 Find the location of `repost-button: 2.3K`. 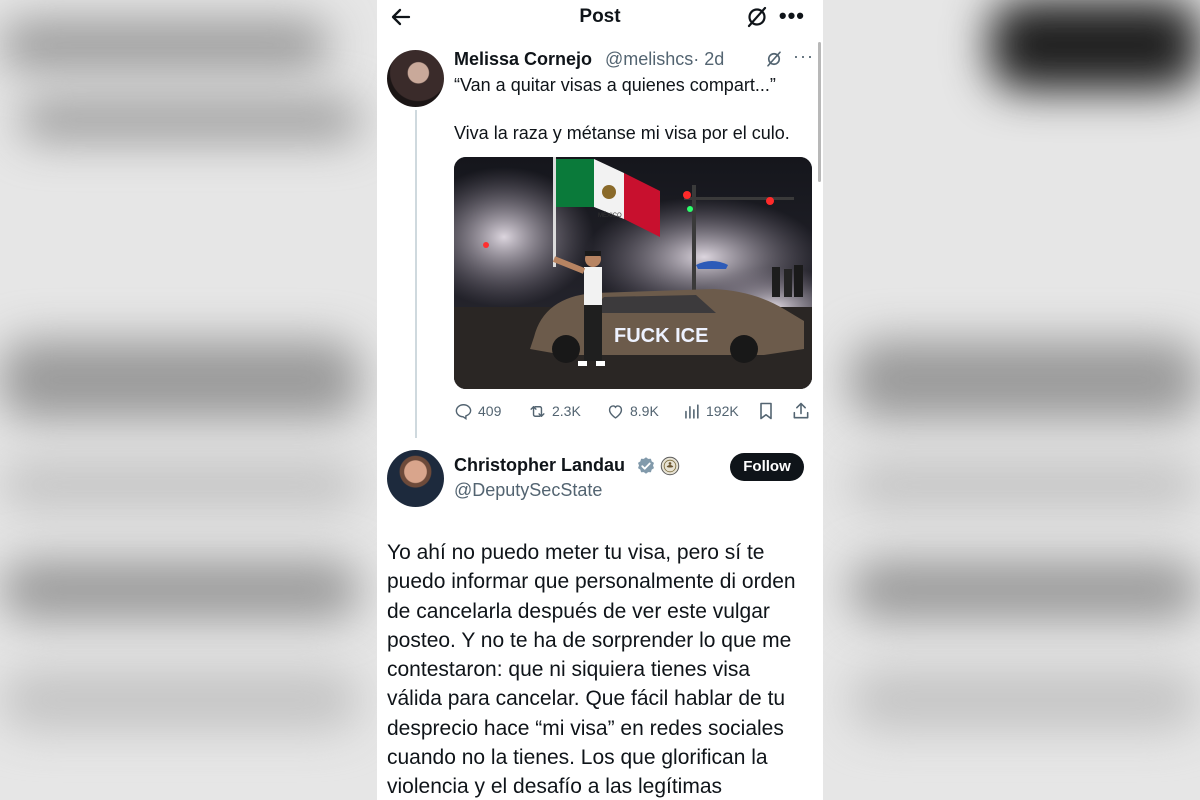

repost-button: 2.3K is located at coordinates (554, 411).